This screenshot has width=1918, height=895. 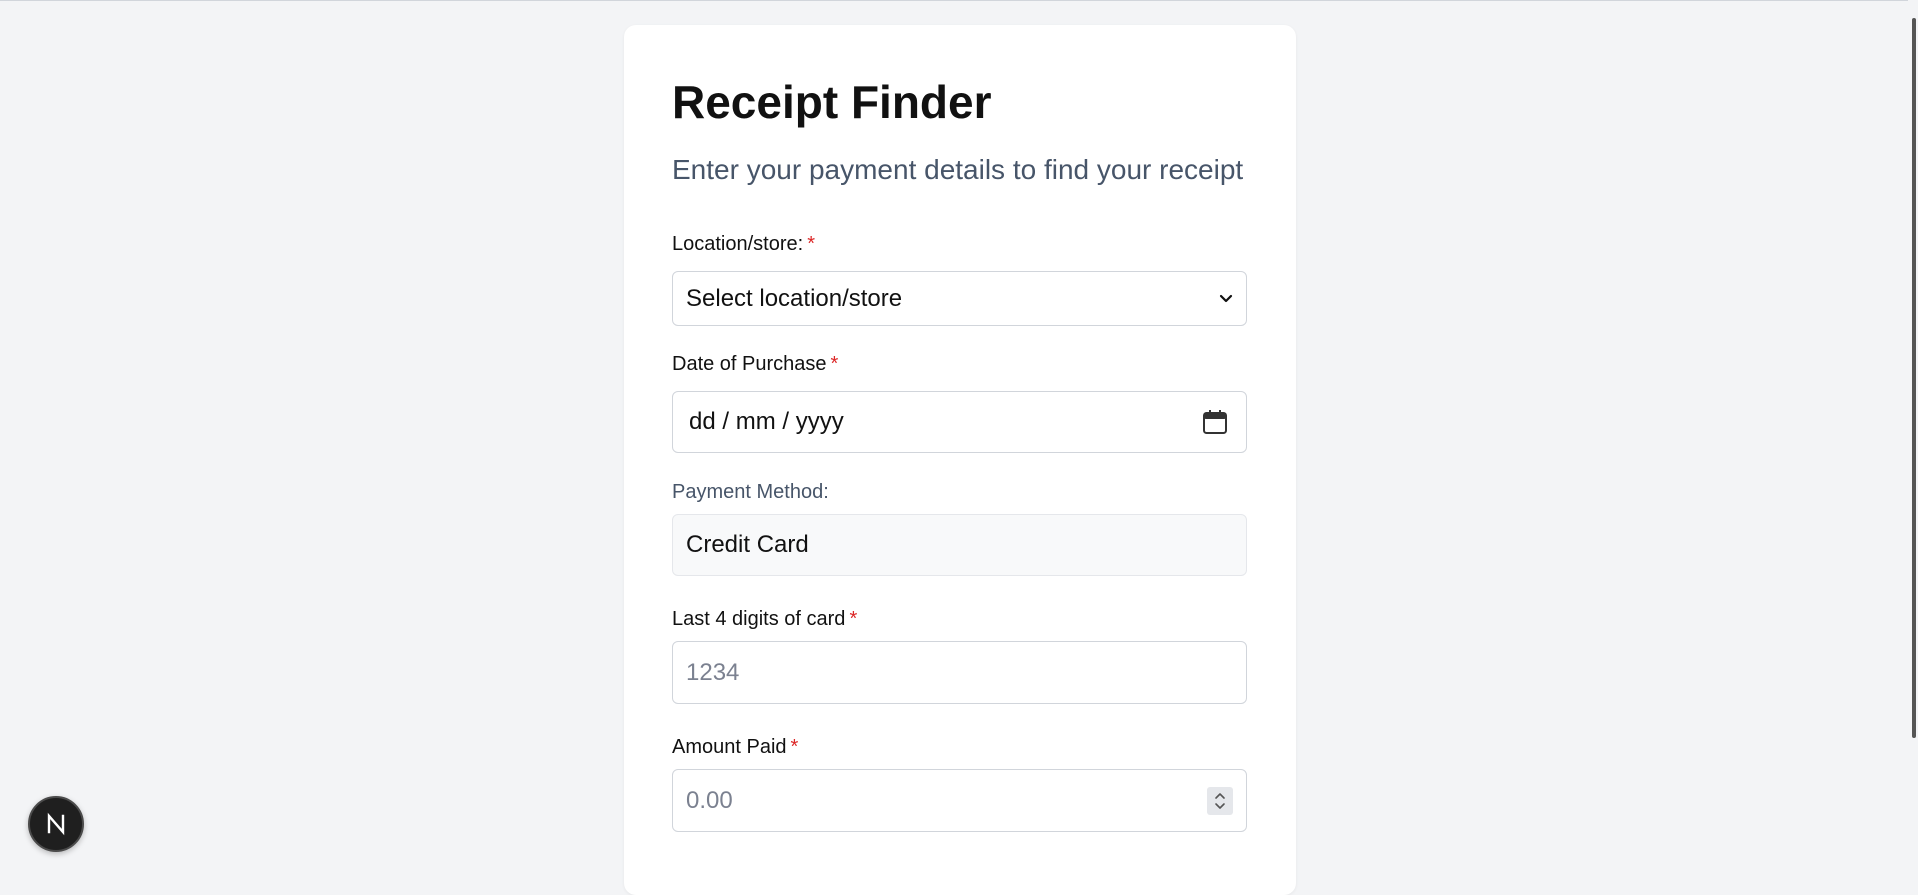 I want to click on amount-input: 0.00, so click(x=959, y=800).